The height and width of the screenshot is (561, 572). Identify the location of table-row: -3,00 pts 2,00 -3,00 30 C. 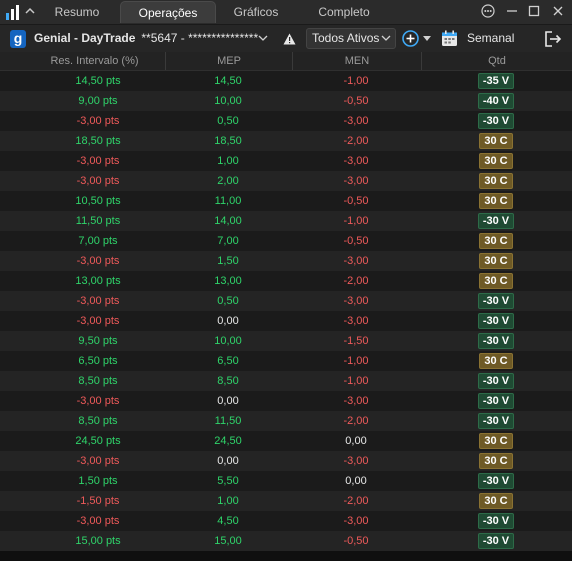
(286, 181).